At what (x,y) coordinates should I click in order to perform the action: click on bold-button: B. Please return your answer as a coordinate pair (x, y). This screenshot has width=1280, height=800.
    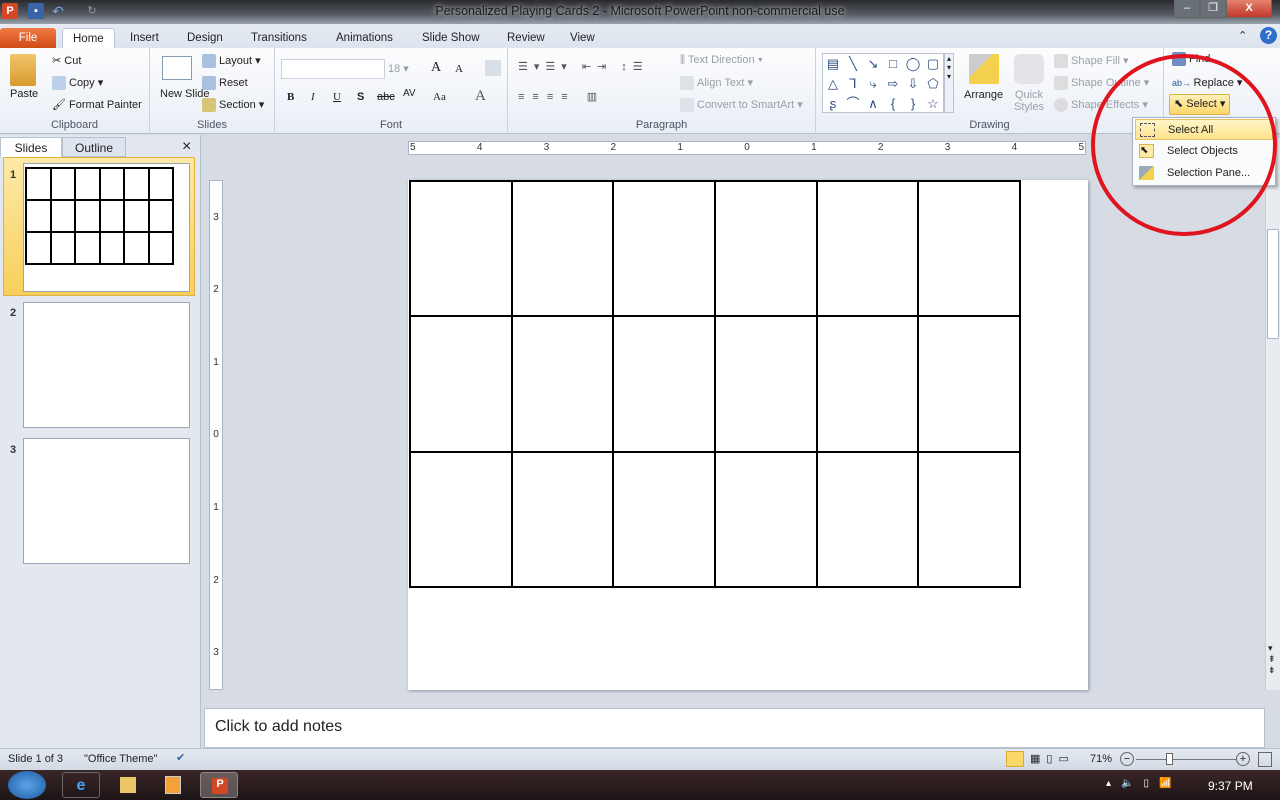
    Looking at the image, I should click on (290, 97).